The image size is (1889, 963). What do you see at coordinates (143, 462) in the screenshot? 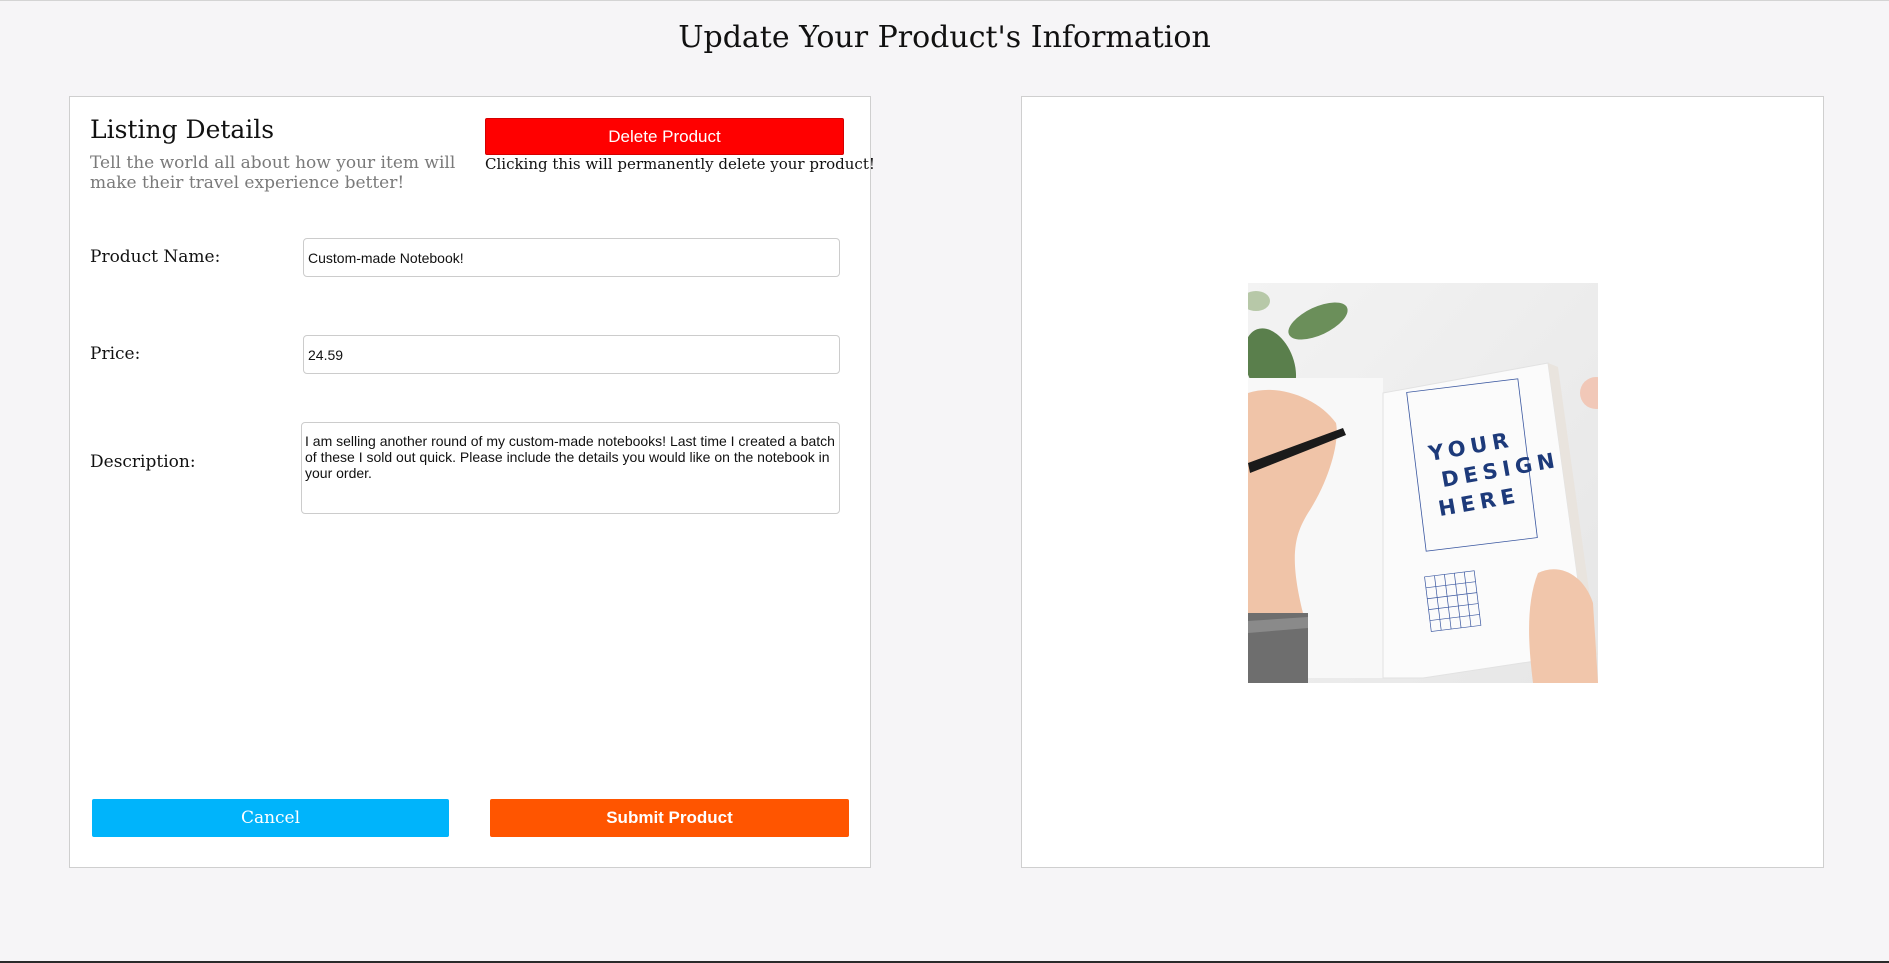
I see `description-label: Description:` at bounding box center [143, 462].